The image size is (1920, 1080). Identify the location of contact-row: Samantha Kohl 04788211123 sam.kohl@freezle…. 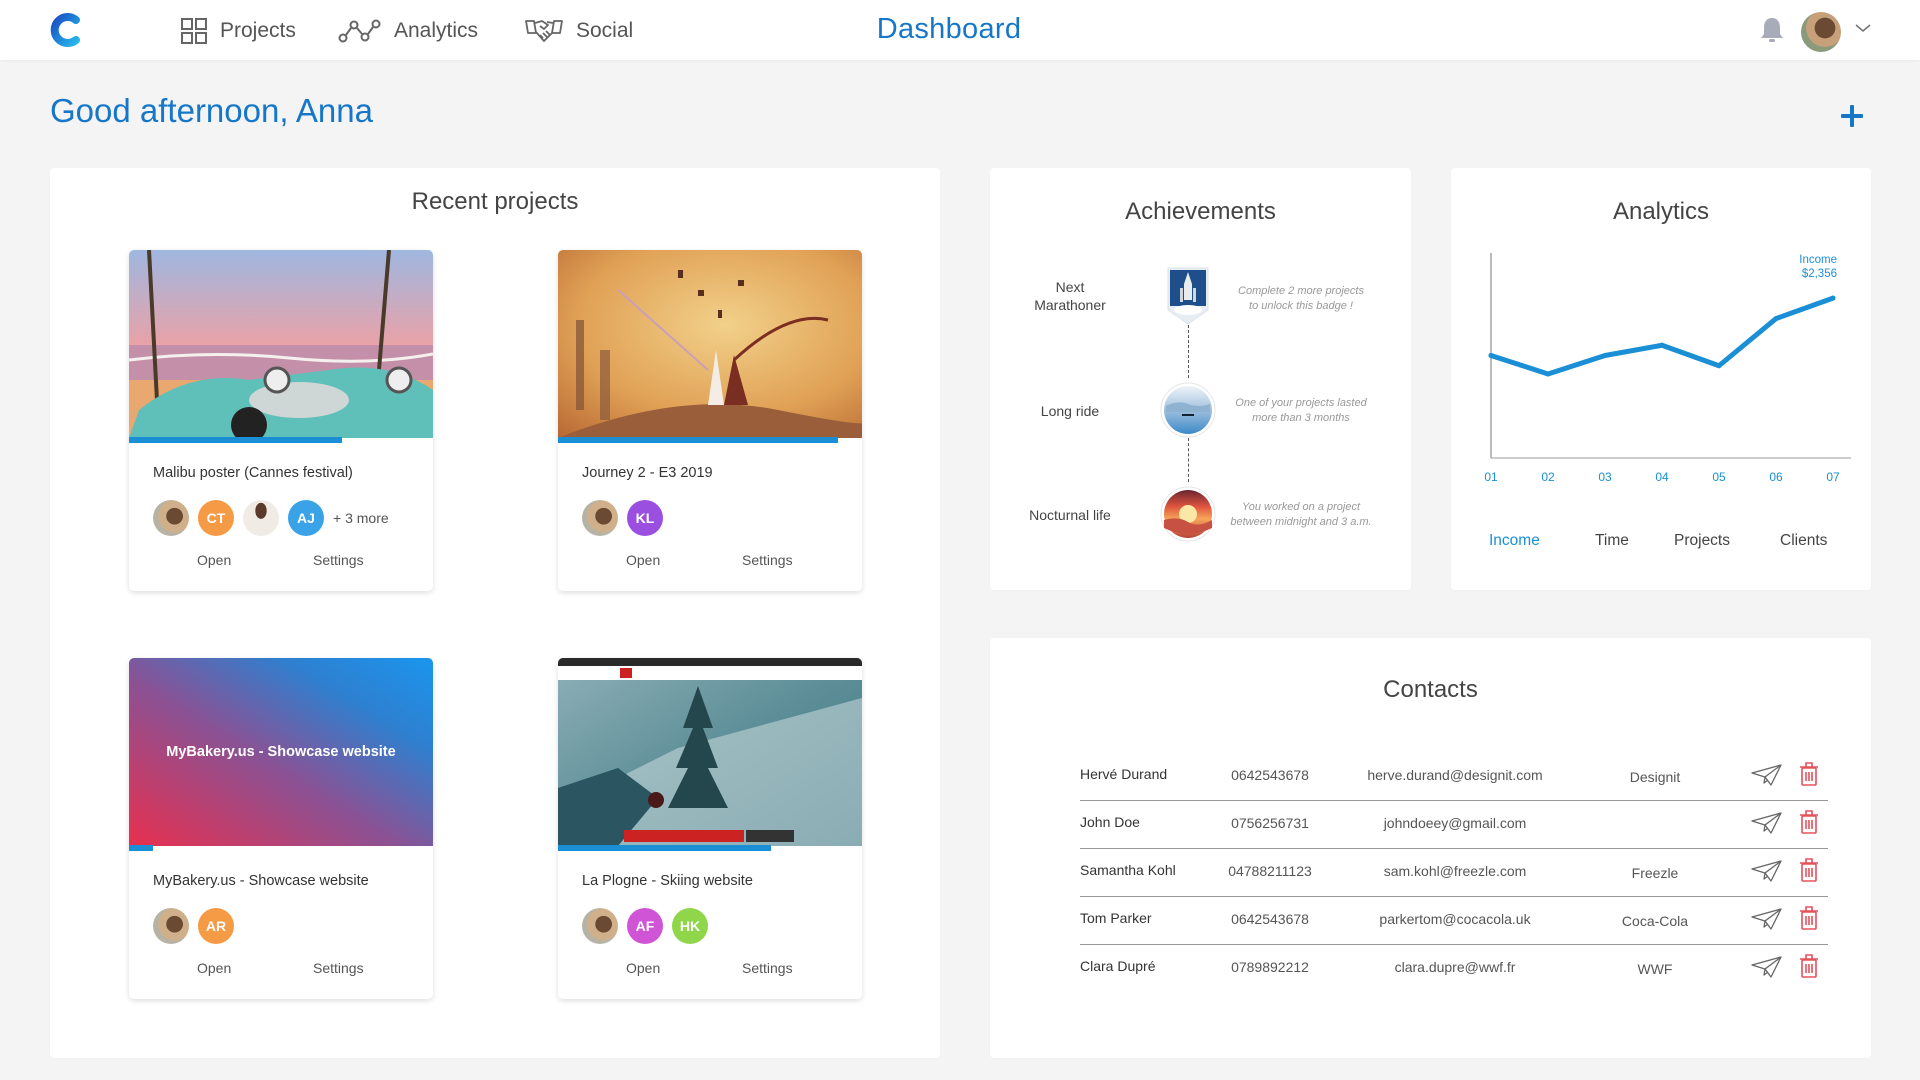
(1454, 873).